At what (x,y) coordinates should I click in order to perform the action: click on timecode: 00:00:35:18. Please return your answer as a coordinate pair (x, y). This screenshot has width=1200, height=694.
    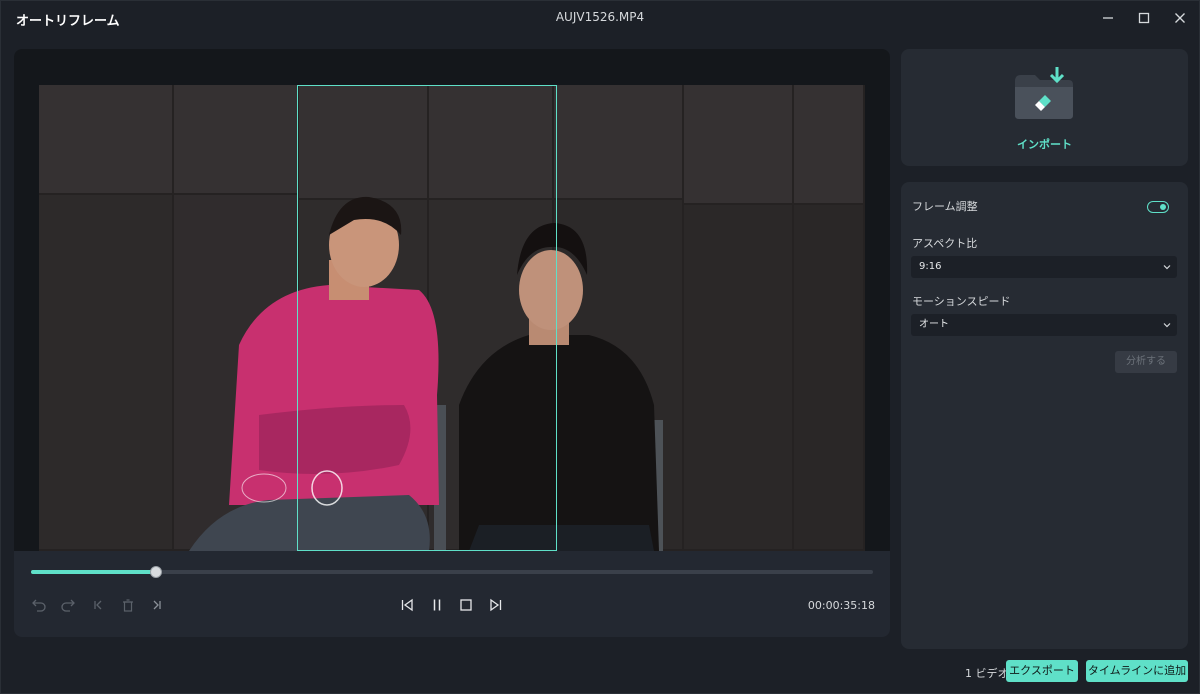
    Looking at the image, I should click on (841, 605).